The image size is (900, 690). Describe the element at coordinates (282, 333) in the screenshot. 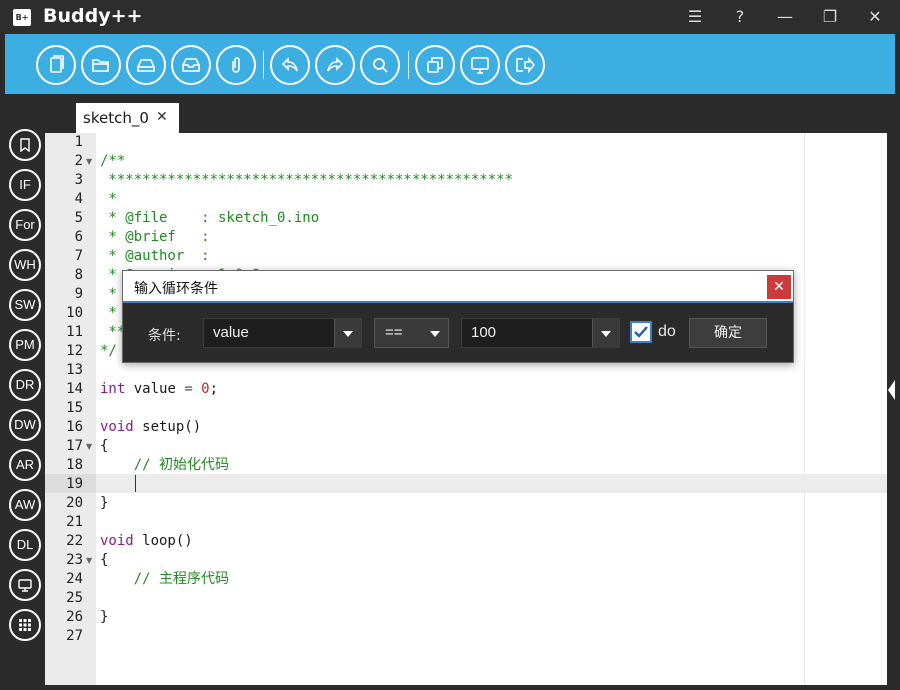

I see `variable-select: value` at that location.